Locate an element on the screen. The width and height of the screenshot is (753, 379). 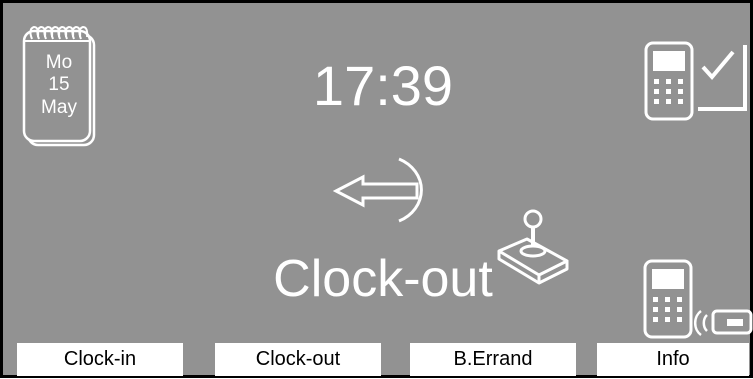
clock-in-button: Clock-in is located at coordinates (100, 359).